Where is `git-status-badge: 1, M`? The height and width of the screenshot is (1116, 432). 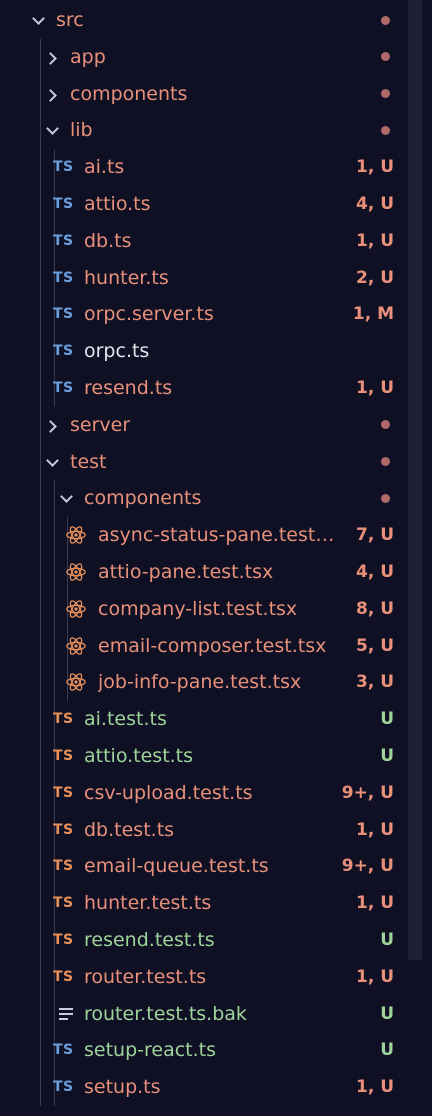 git-status-badge: 1, M is located at coordinates (373, 314).